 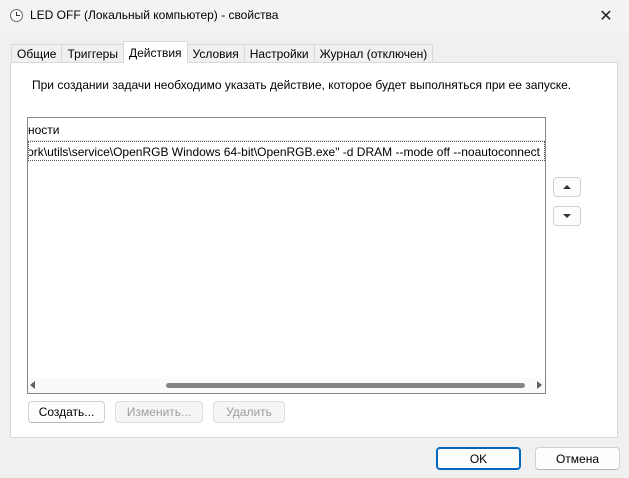 What do you see at coordinates (16, 15) in the screenshot?
I see `clock-icon` at bounding box center [16, 15].